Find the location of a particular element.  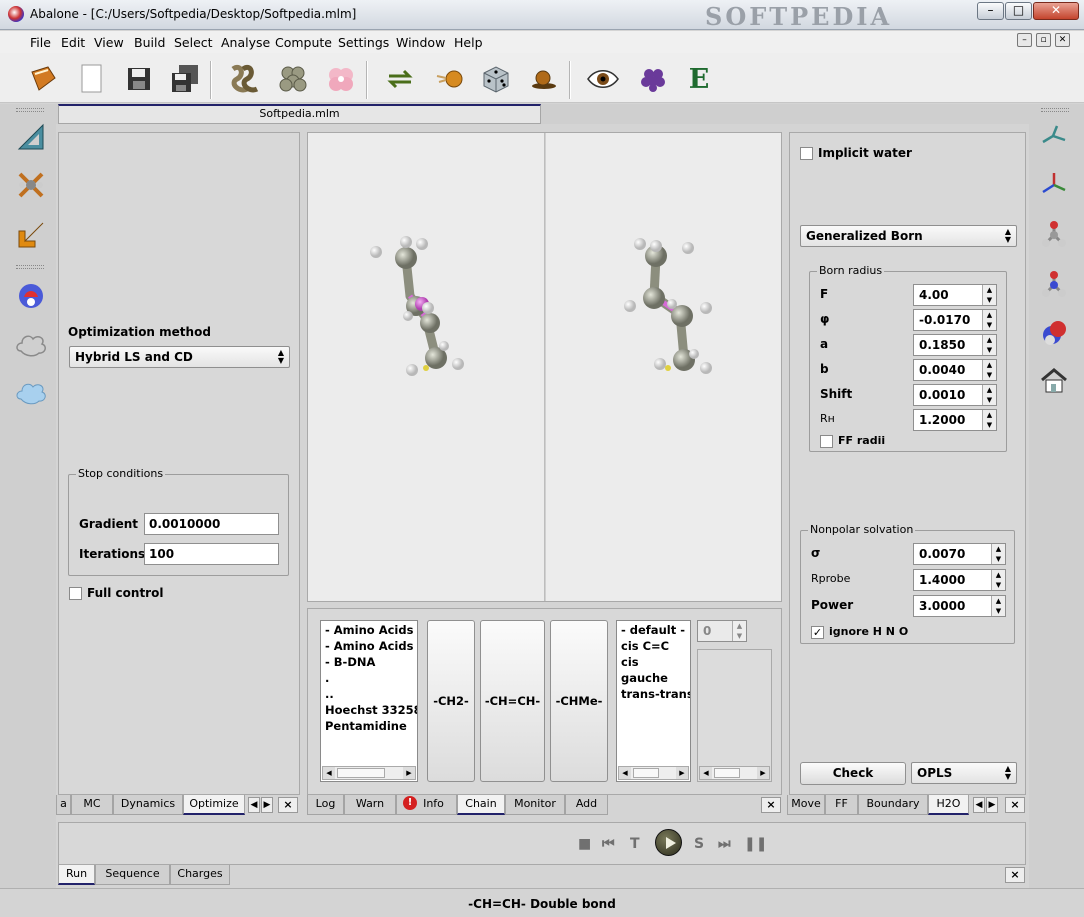

born-shift-spinner: 0.0010 ▲ ▼ is located at coordinates (955, 395).